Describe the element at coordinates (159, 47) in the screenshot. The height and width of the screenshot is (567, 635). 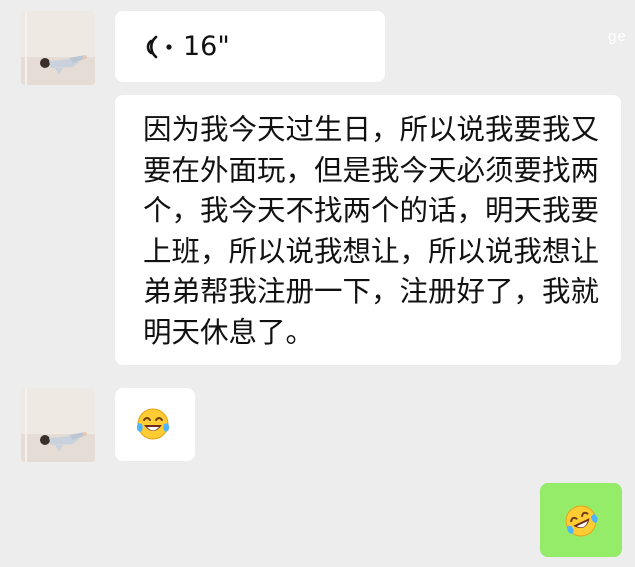
I see `voice-wave-icon` at that location.